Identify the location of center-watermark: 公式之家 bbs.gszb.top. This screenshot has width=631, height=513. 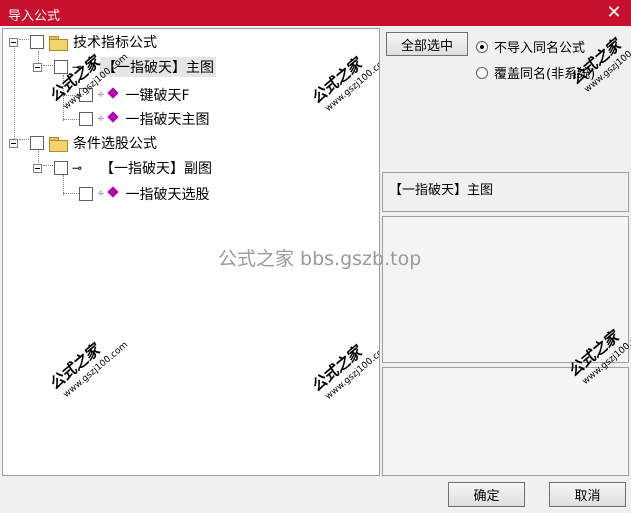
(320, 259).